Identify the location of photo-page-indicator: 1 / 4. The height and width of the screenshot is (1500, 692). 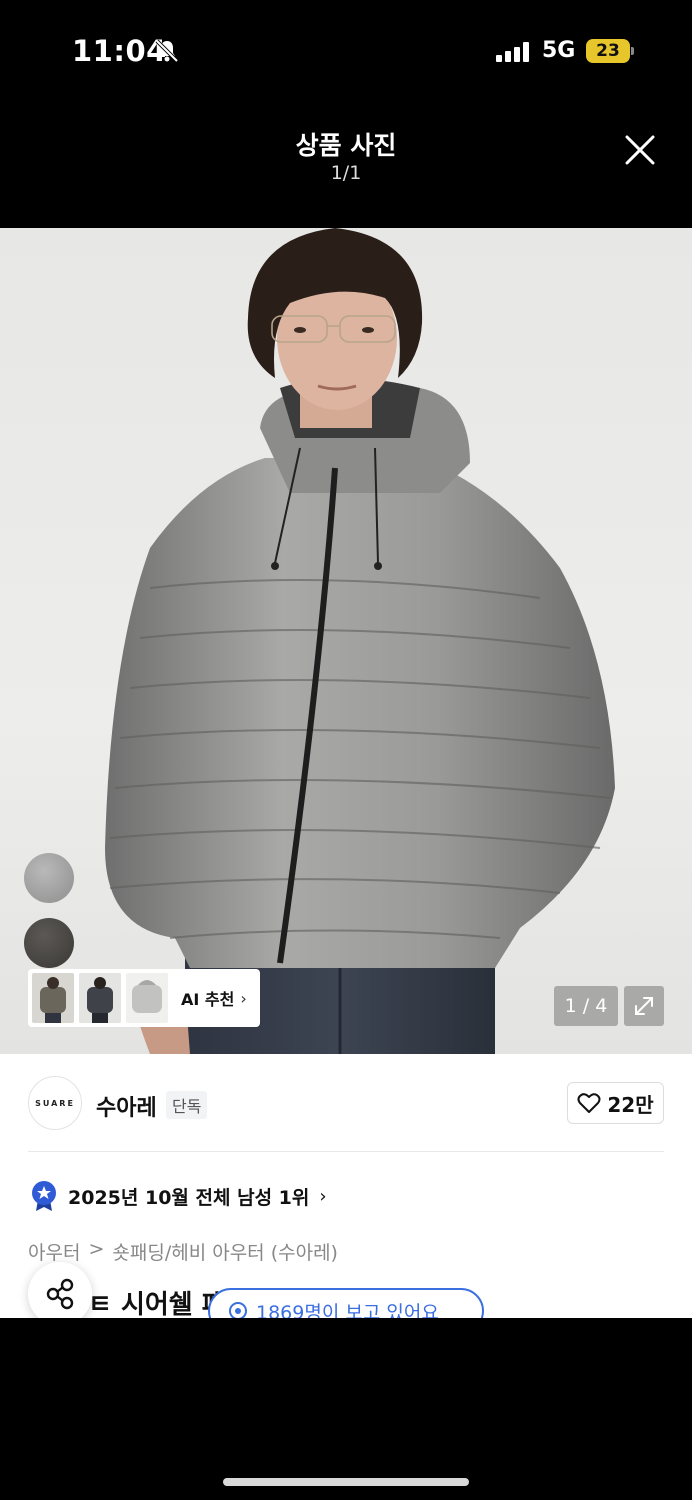
(586, 1006).